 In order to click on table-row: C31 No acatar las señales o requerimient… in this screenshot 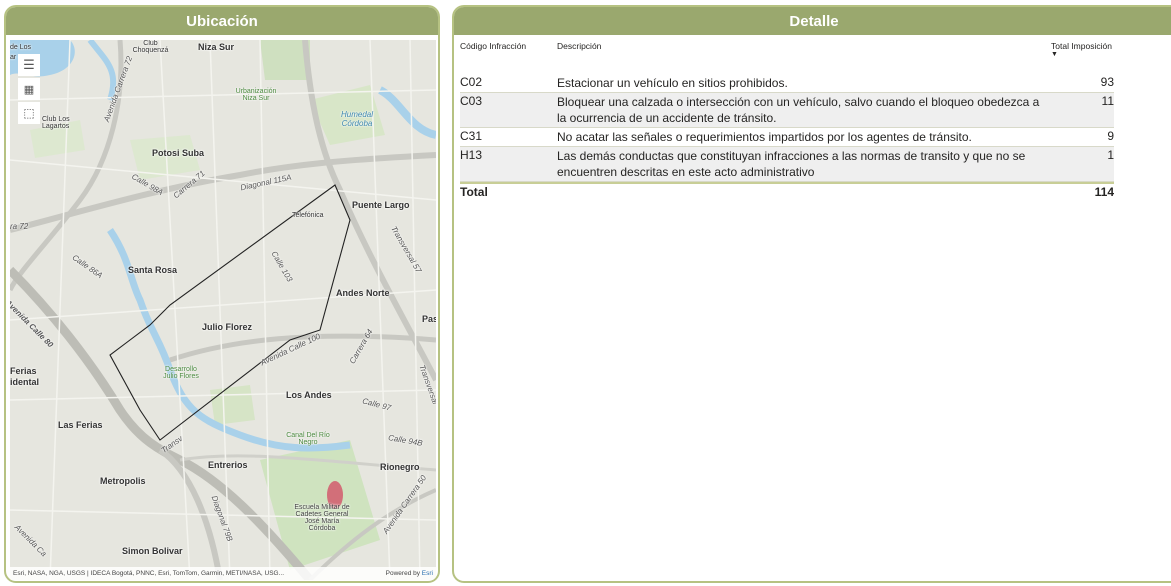, I will do `click(787, 137)`.